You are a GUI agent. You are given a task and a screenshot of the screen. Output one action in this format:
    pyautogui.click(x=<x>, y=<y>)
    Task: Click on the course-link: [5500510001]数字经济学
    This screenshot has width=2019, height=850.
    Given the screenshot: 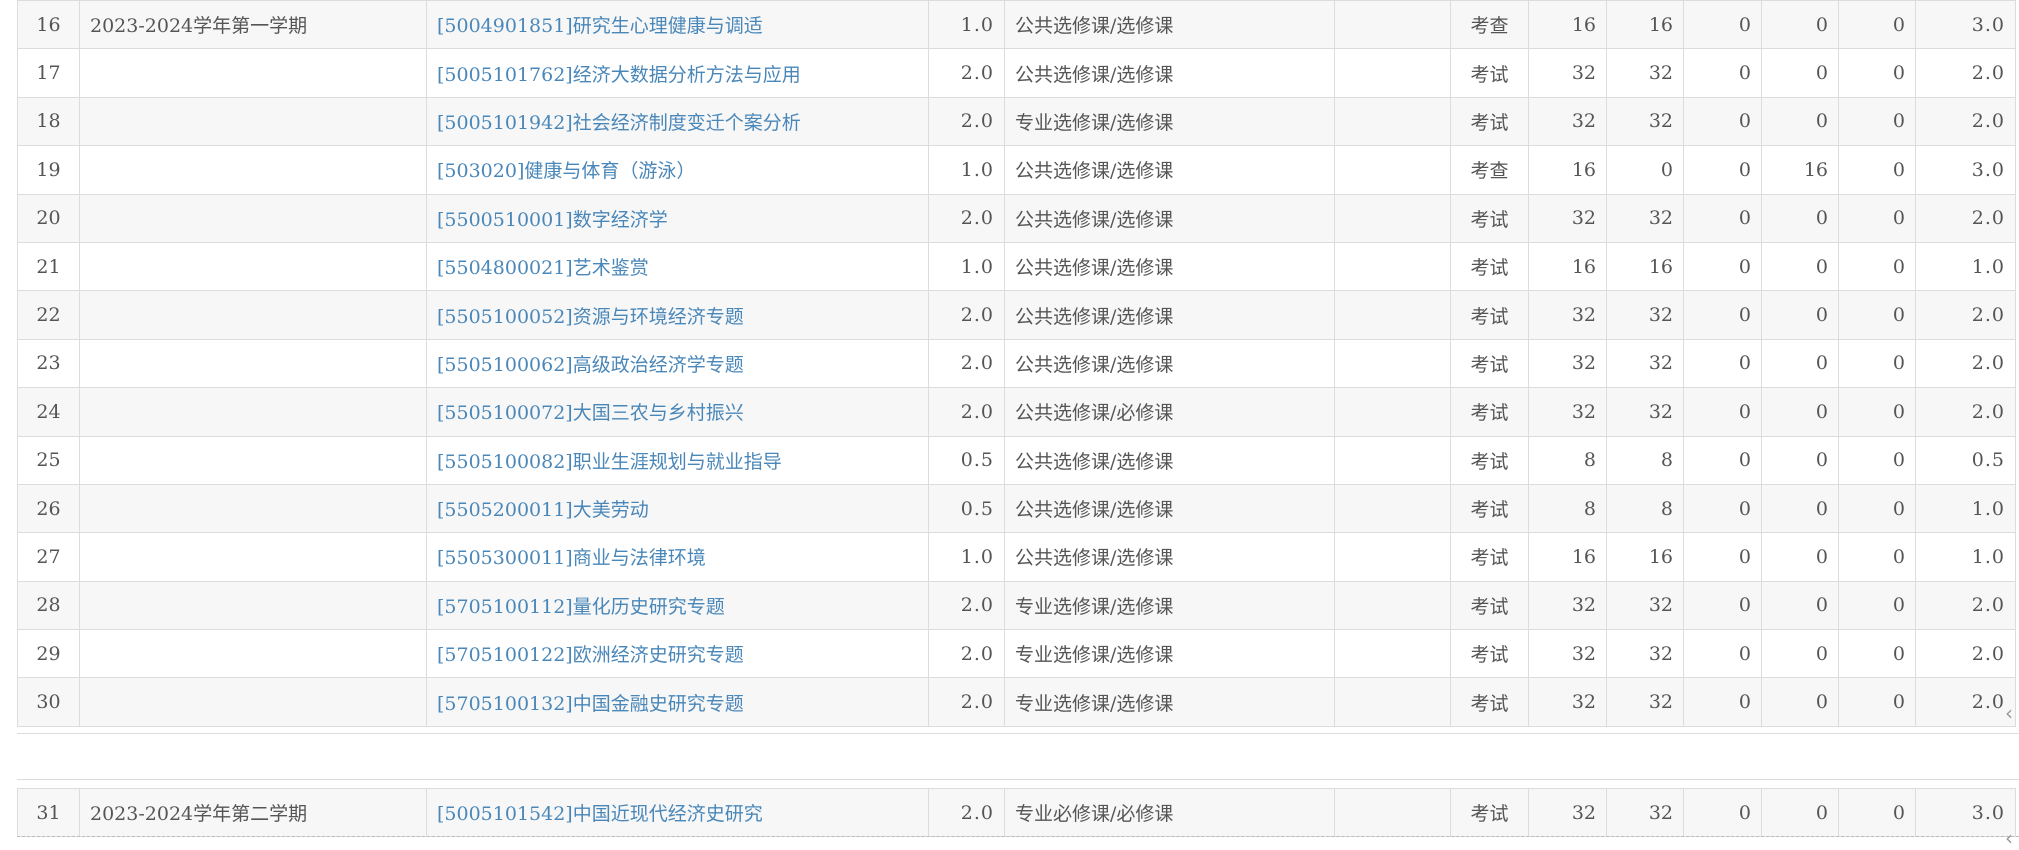 What is the action you would take?
    pyautogui.click(x=552, y=220)
    